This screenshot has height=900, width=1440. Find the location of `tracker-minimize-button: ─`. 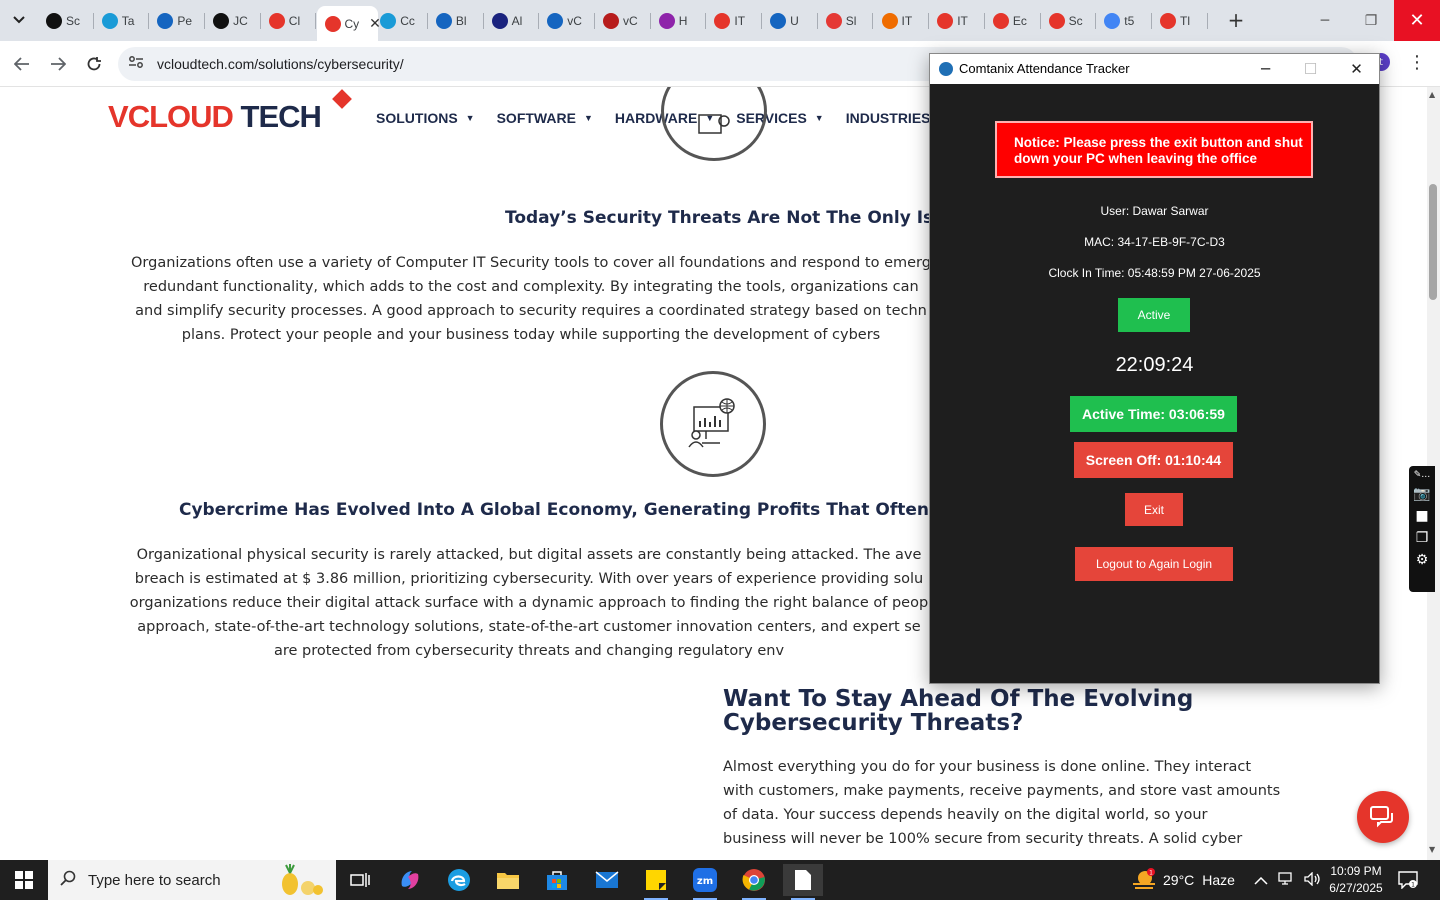

tracker-minimize-button: ─ is located at coordinates (1265, 69).